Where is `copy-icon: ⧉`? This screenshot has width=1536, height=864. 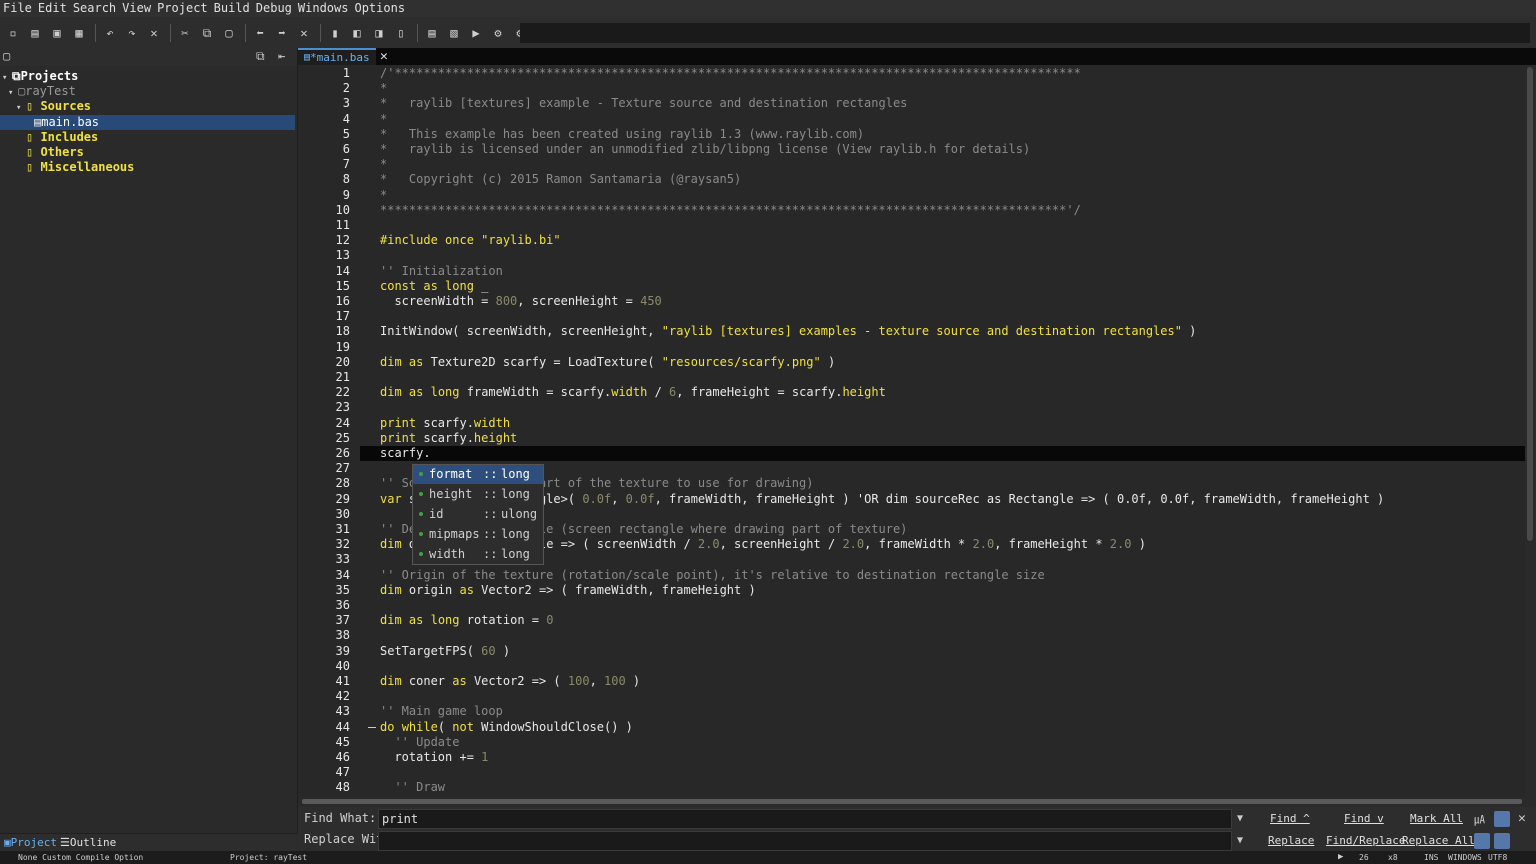
copy-icon: ⧉ is located at coordinates (207, 33).